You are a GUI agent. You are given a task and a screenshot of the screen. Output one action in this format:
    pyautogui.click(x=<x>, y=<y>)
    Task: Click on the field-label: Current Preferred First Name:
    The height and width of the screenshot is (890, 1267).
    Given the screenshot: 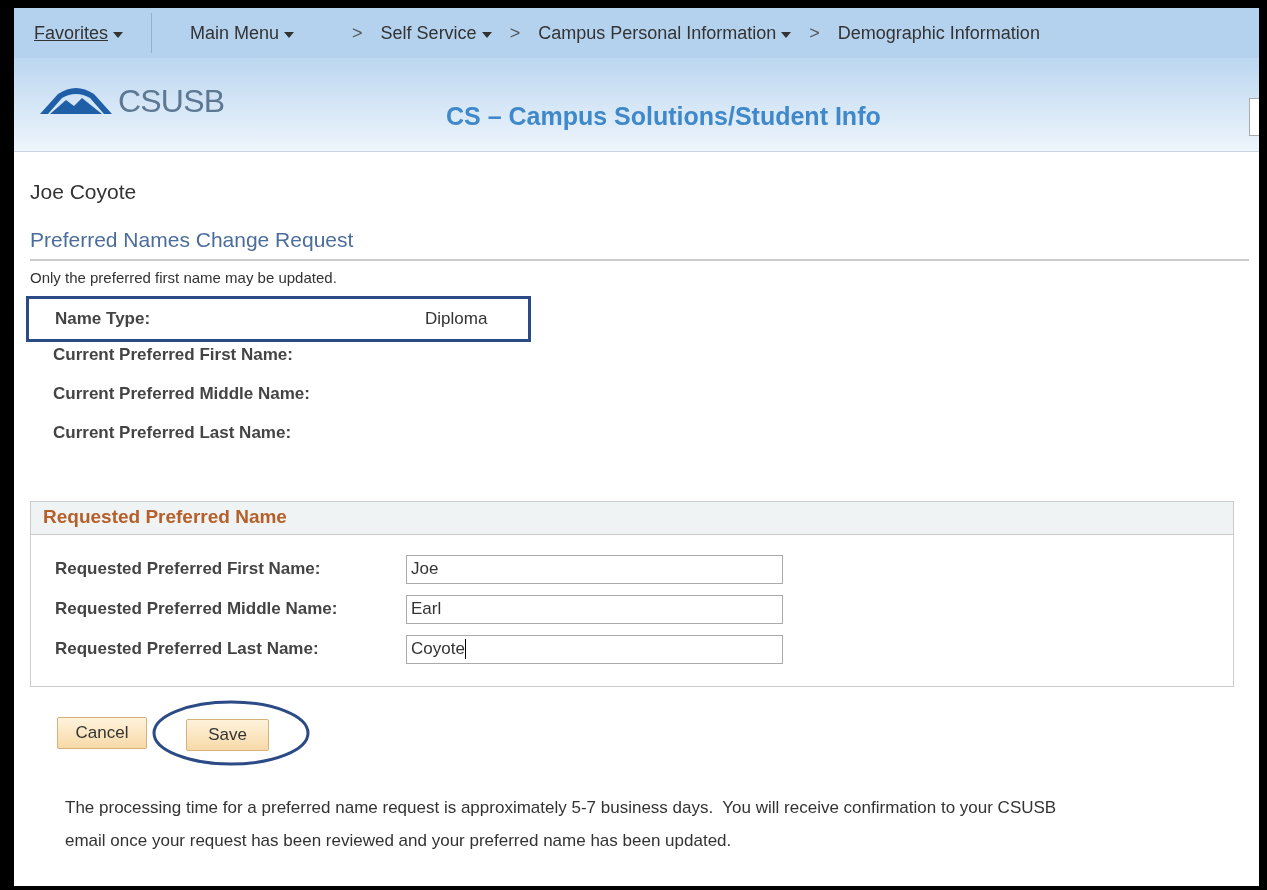 What is the action you would take?
    pyautogui.click(x=173, y=355)
    